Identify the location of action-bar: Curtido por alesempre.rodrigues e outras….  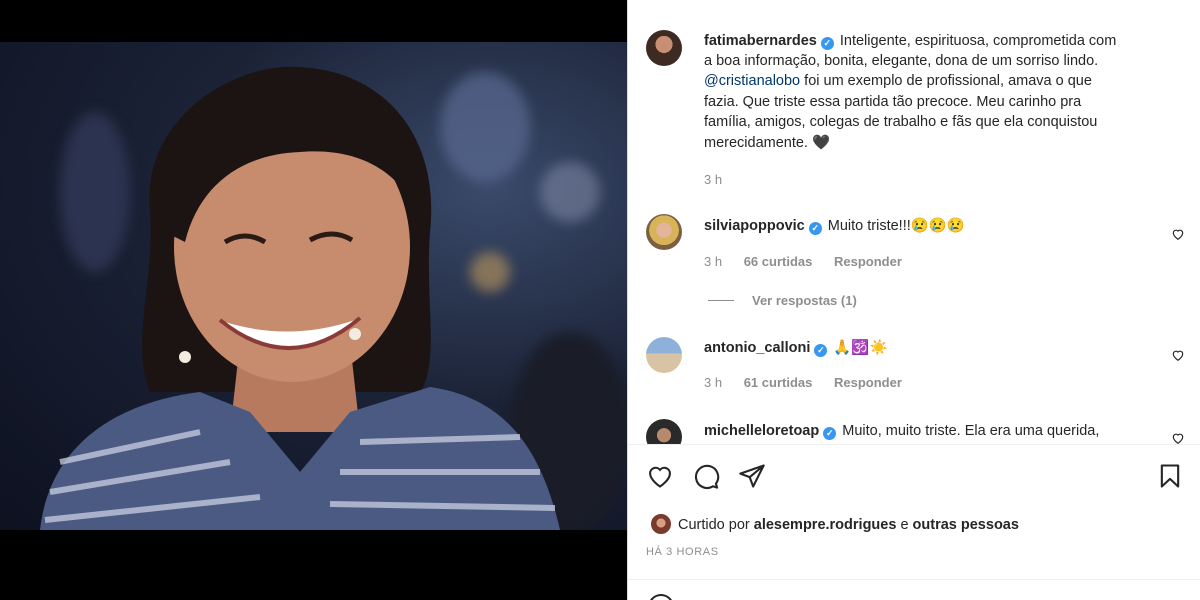
(914, 511).